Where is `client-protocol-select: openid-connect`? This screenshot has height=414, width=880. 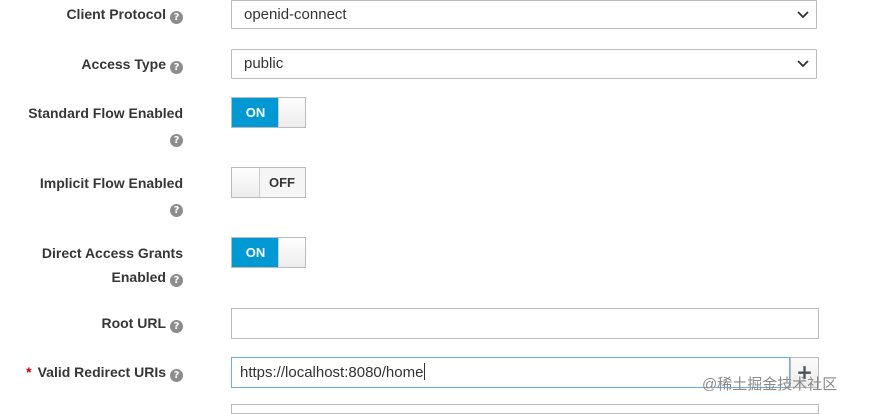
client-protocol-select: openid-connect is located at coordinates (524, 14).